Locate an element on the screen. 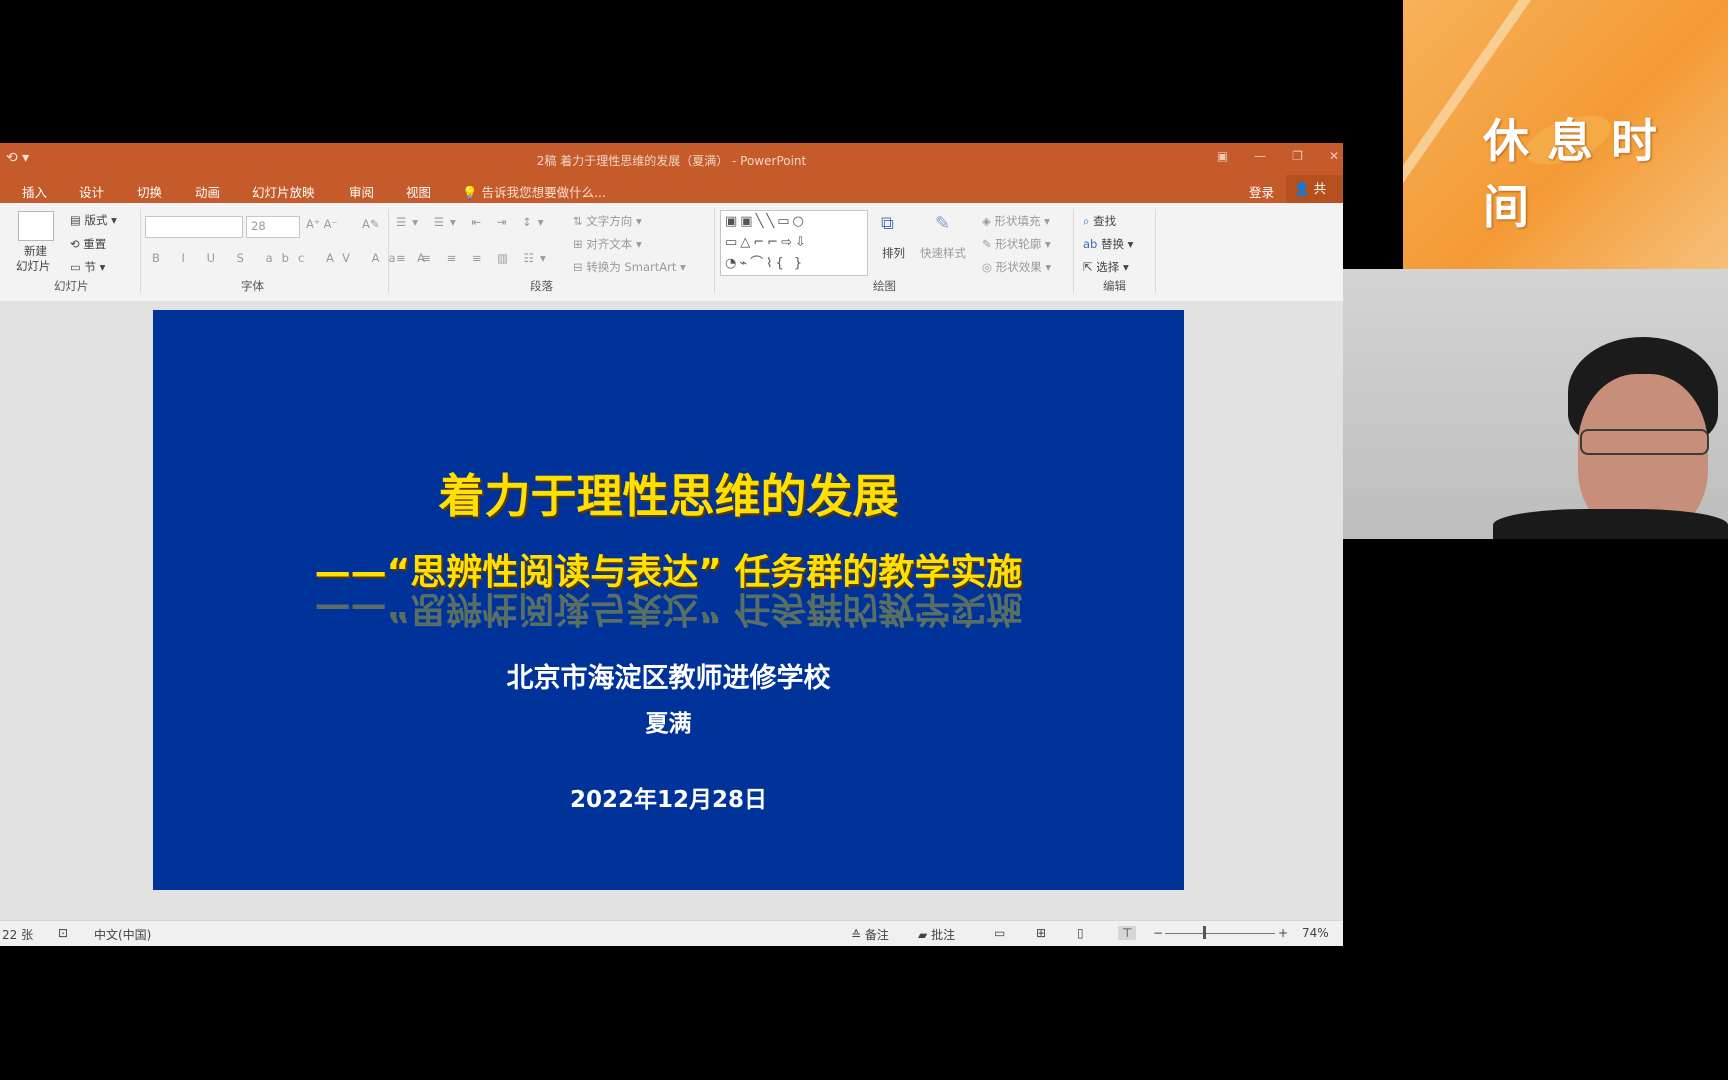  paint-bucket-icon: ◈ is located at coordinates (986, 221).